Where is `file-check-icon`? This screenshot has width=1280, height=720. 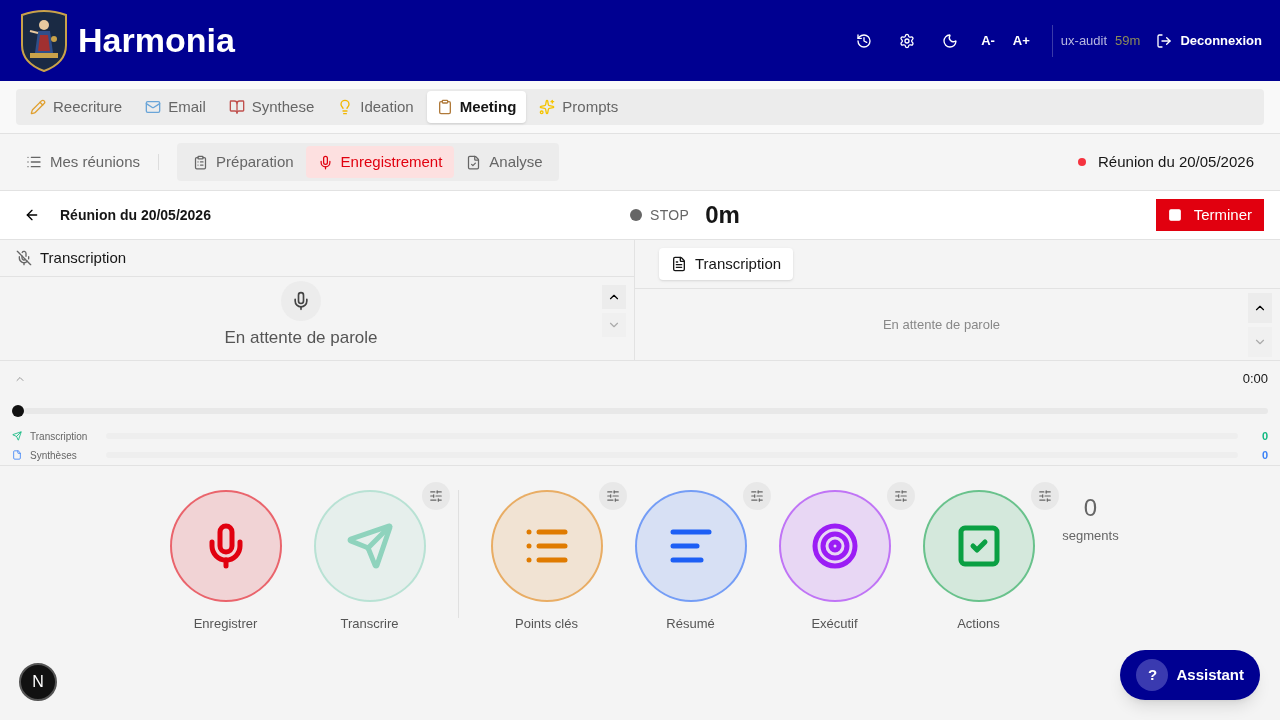 file-check-icon is located at coordinates (474, 162).